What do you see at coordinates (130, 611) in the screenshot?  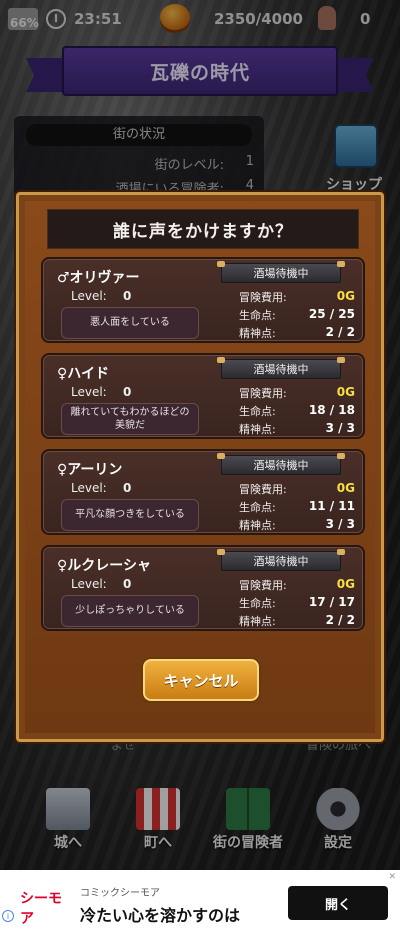 I see `adventurer-description: 少しぽっちゃりしている` at bounding box center [130, 611].